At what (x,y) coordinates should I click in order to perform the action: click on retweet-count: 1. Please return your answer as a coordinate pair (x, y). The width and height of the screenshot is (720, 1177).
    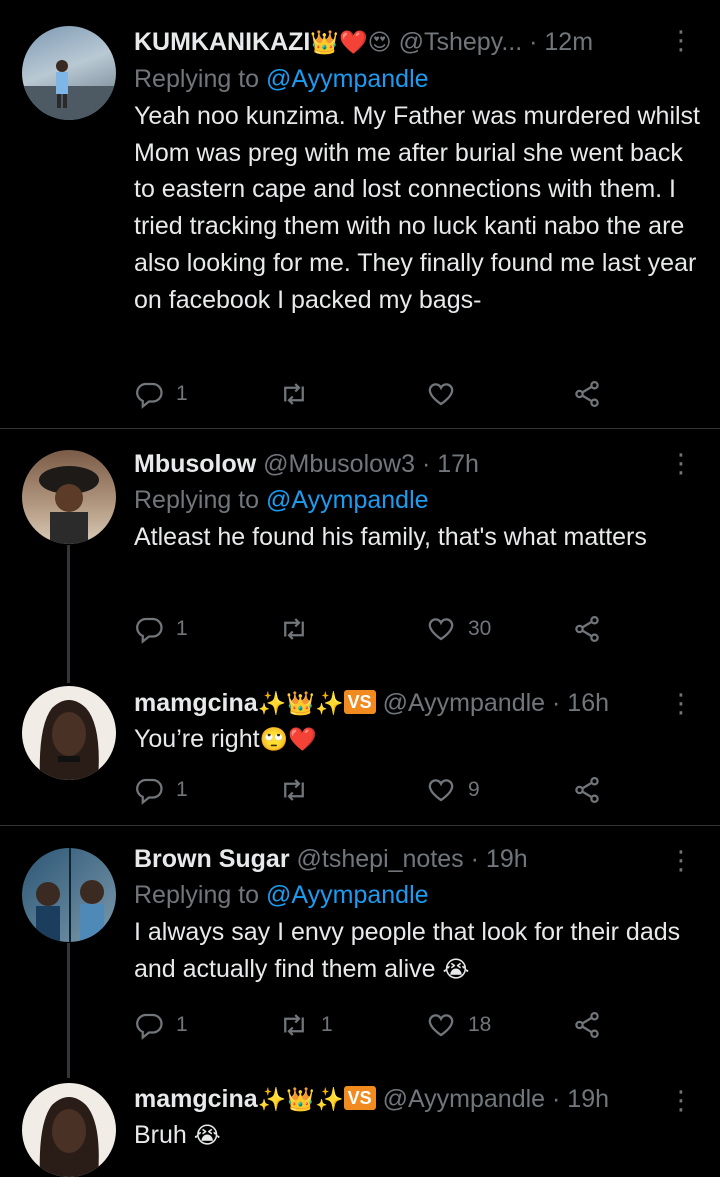
    Looking at the image, I should click on (327, 1024).